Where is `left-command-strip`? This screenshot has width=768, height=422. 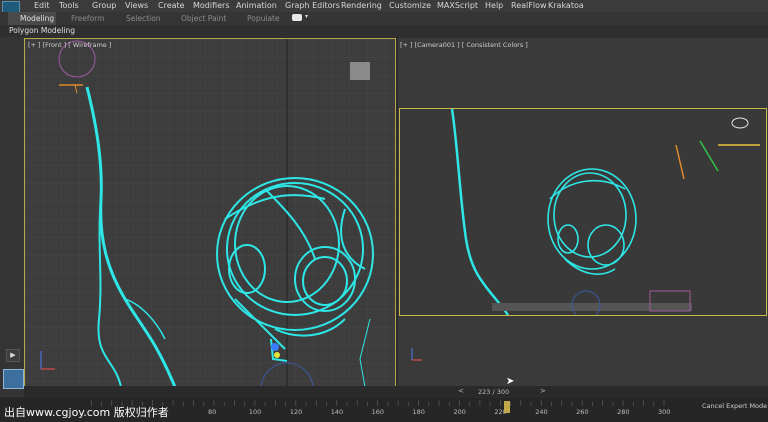
left-command-strip is located at coordinates (12, 217).